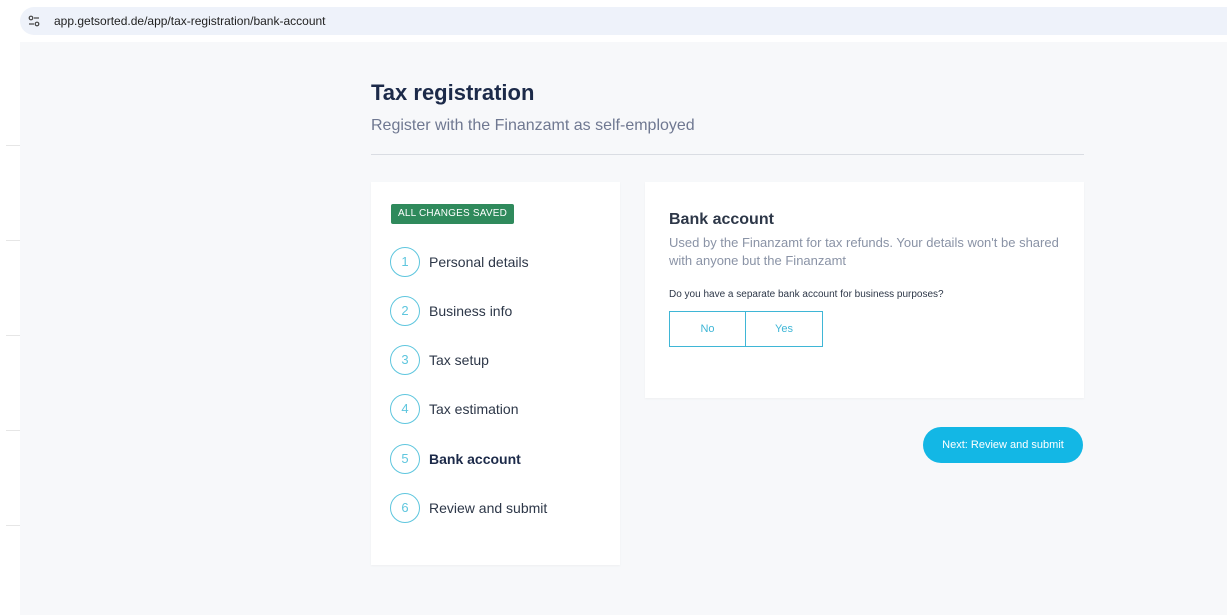  Describe the element at coordinates (405, 508) in the screenshot. I see `step-number: 6` at that location.